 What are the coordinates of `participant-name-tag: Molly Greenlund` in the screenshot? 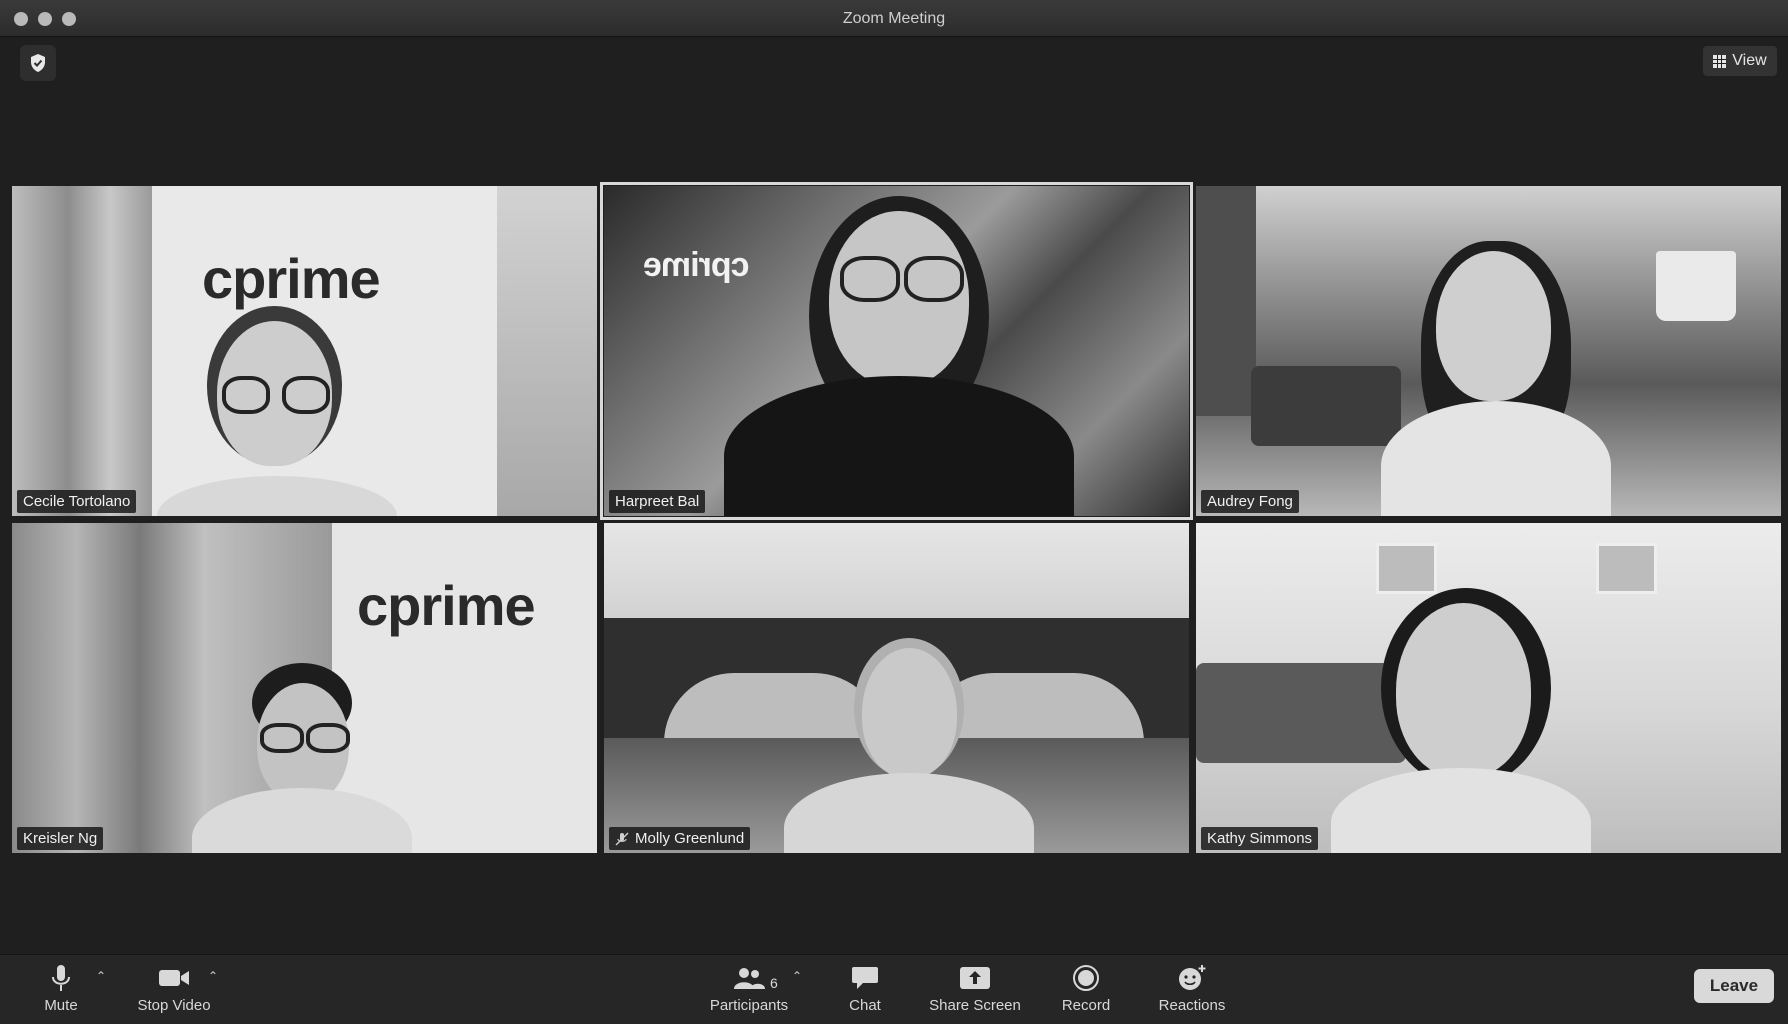 It's located at (680, 838).